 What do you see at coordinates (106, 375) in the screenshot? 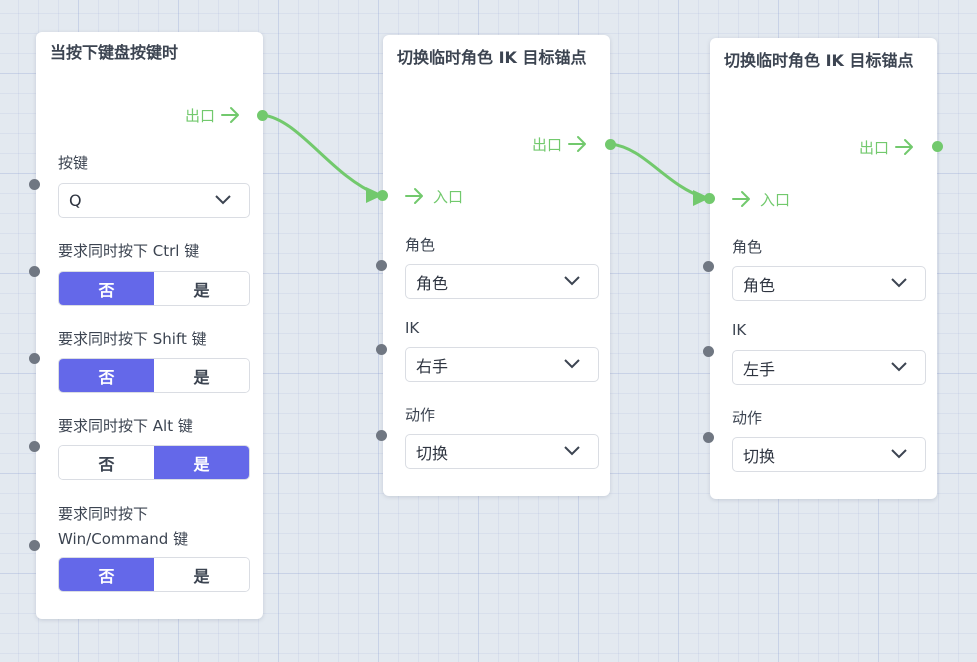
I see `shift-no-option: 否` at bounding box center [106, 375].